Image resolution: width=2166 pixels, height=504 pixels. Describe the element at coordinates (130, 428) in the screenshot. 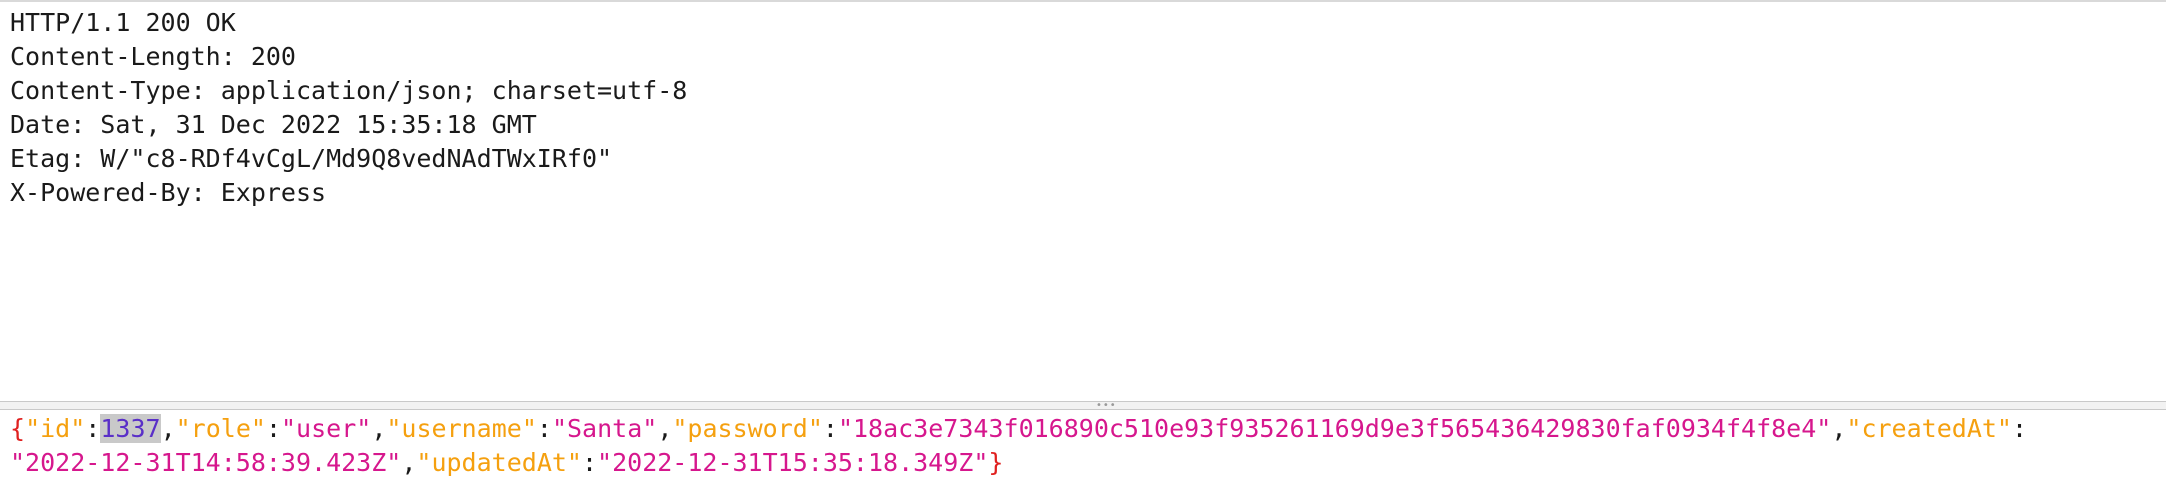

I see `json-value-id-selected: 1337` at that location.